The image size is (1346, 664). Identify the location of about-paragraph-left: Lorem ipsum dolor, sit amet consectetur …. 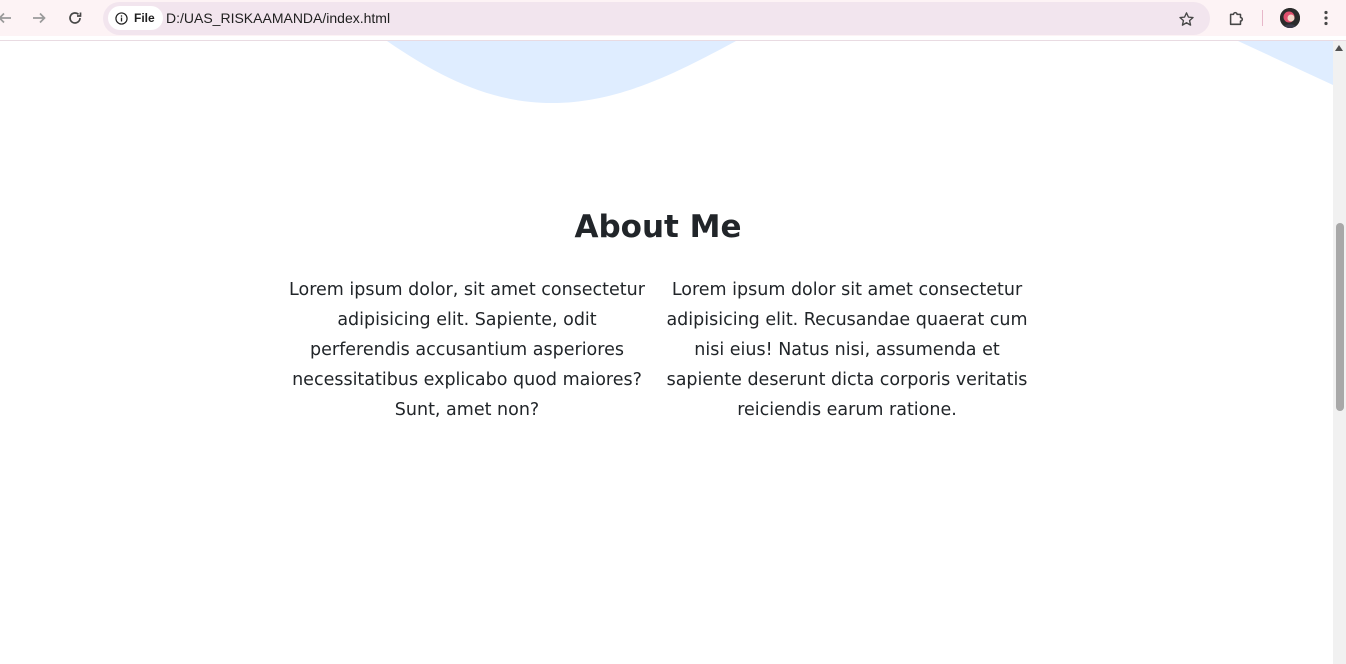
(467, 350).